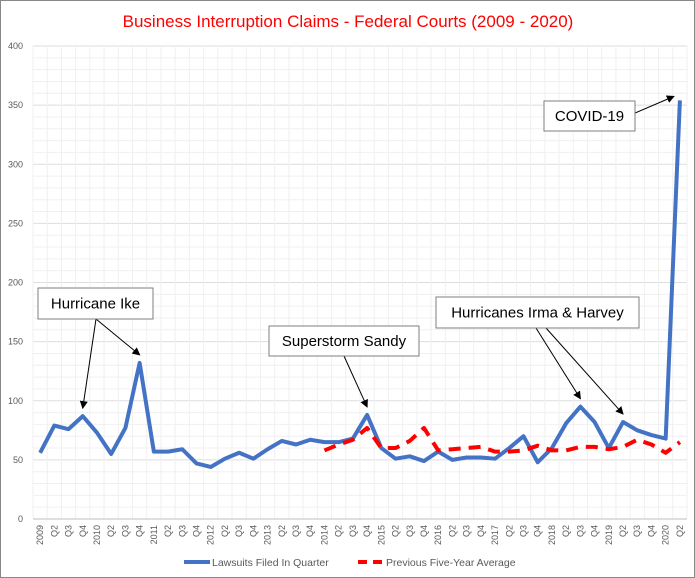  What do you see at coordinates (15, 283) in the screenshot?
I see `y-tick-label: 200` at bounding box center [15, 283].